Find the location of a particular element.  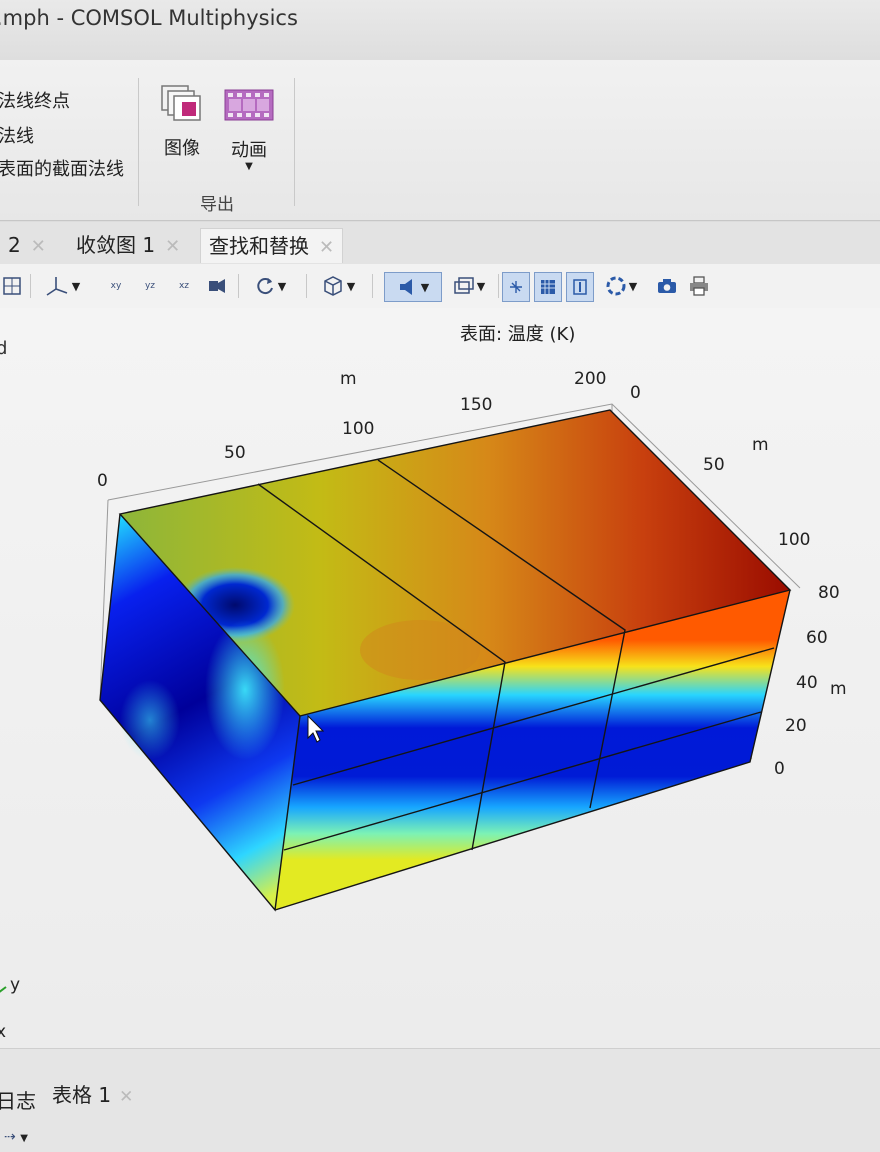

view-xy-icon: xy is located at coordinates (116, 286).